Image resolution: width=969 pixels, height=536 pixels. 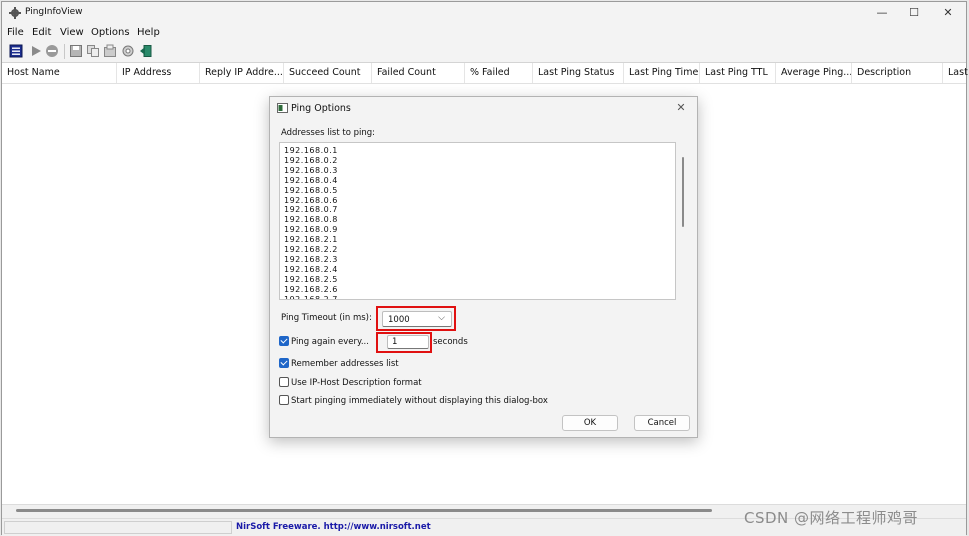 I want to click on address-line: 192.168.0.5, so click(x=311, y=190).